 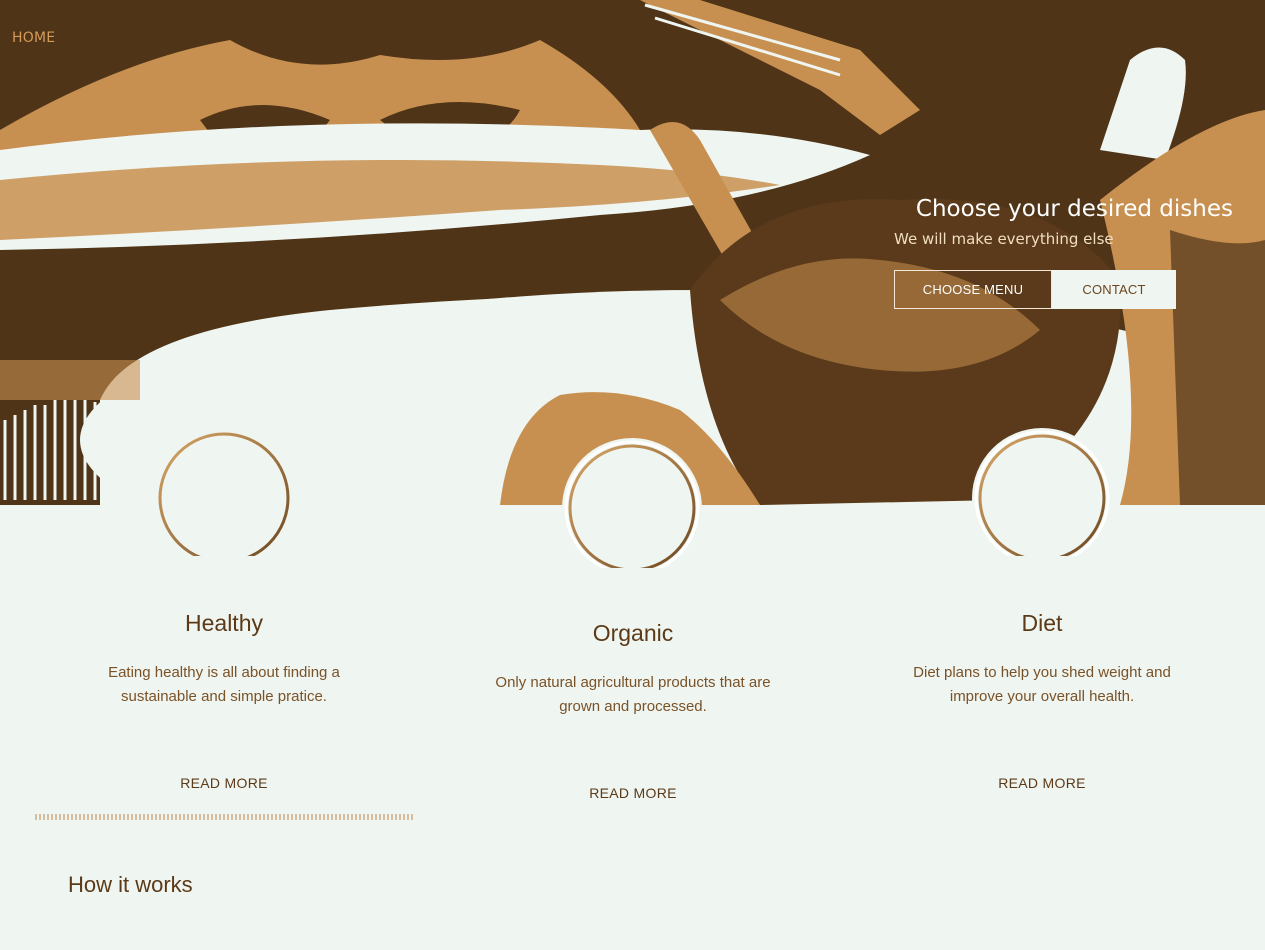 I want to click on how-it-works-heading: How it works, so click(x=130, y=884).